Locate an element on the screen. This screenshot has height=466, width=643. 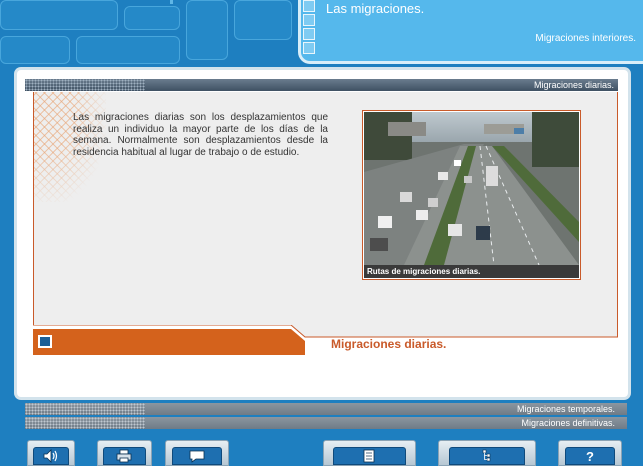
section-footer-title: Migraciones diarias. is located at coordinates (389, 344).